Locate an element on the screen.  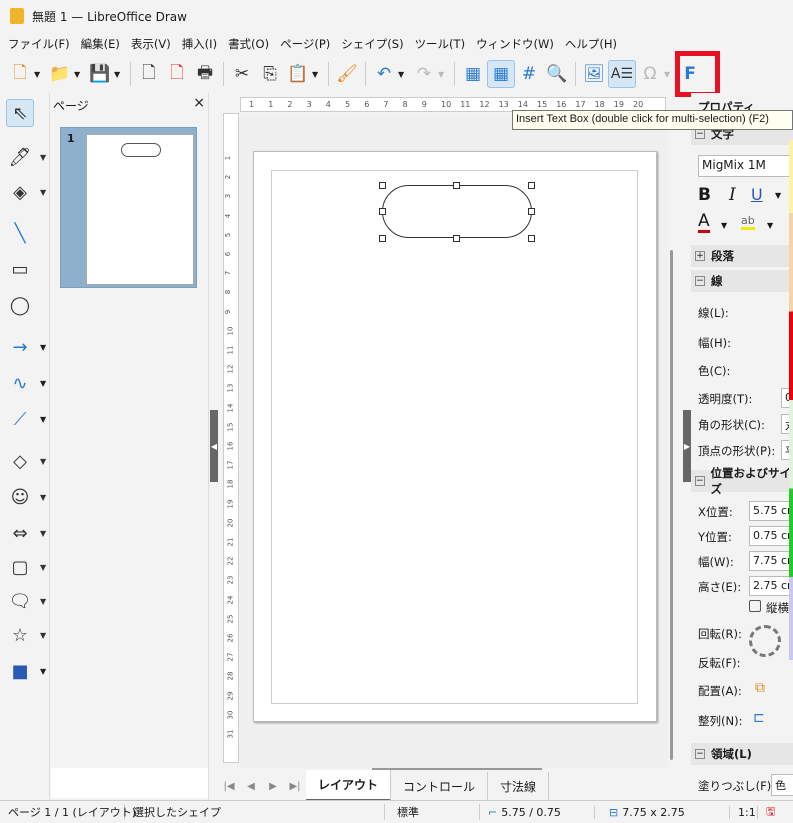
export-pdf-icon: 🗋 is located at coordinates (177, 74).